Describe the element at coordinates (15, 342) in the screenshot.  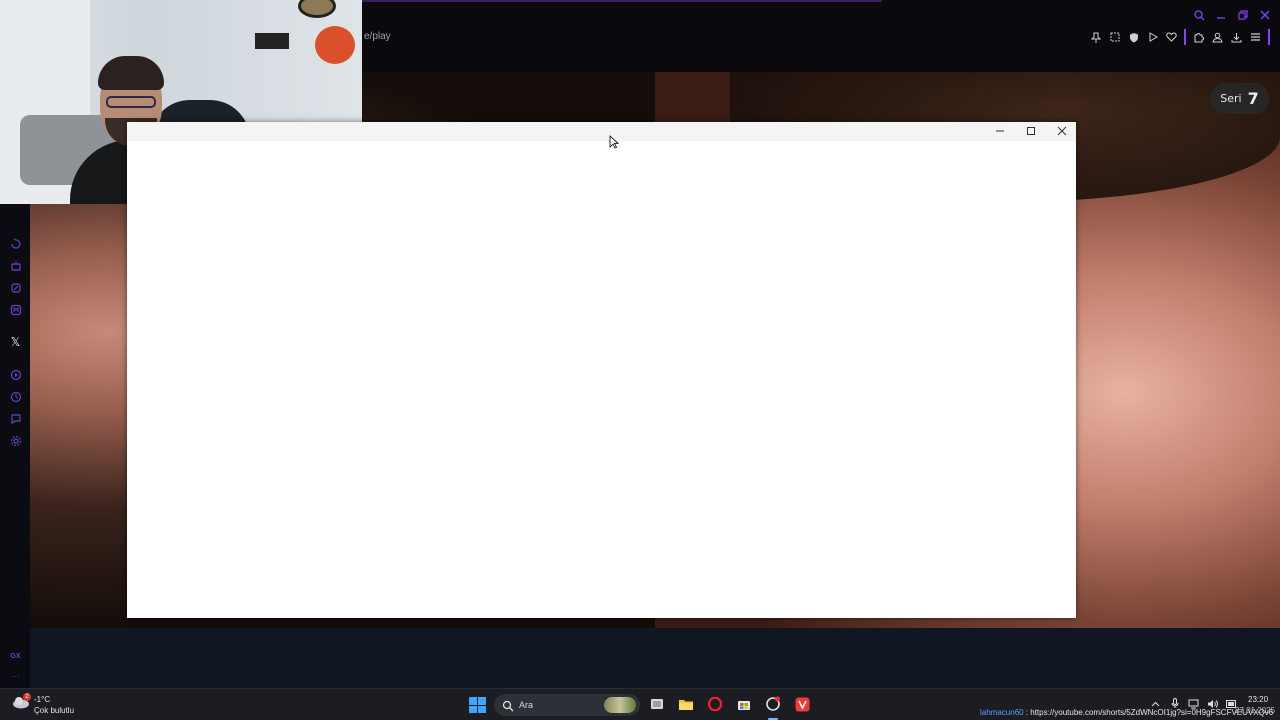
I see `x-icon: 𝕏` at that location.